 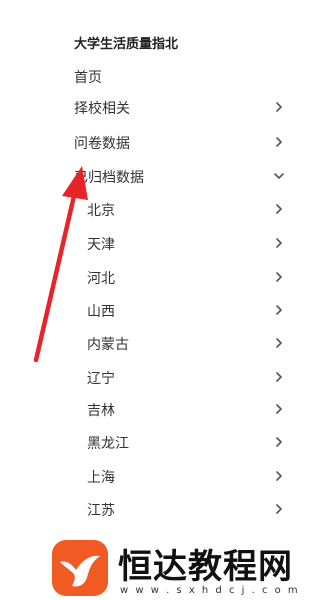 I want to click on menu-item-label: 问卷数据, so click(x=102, y=144).